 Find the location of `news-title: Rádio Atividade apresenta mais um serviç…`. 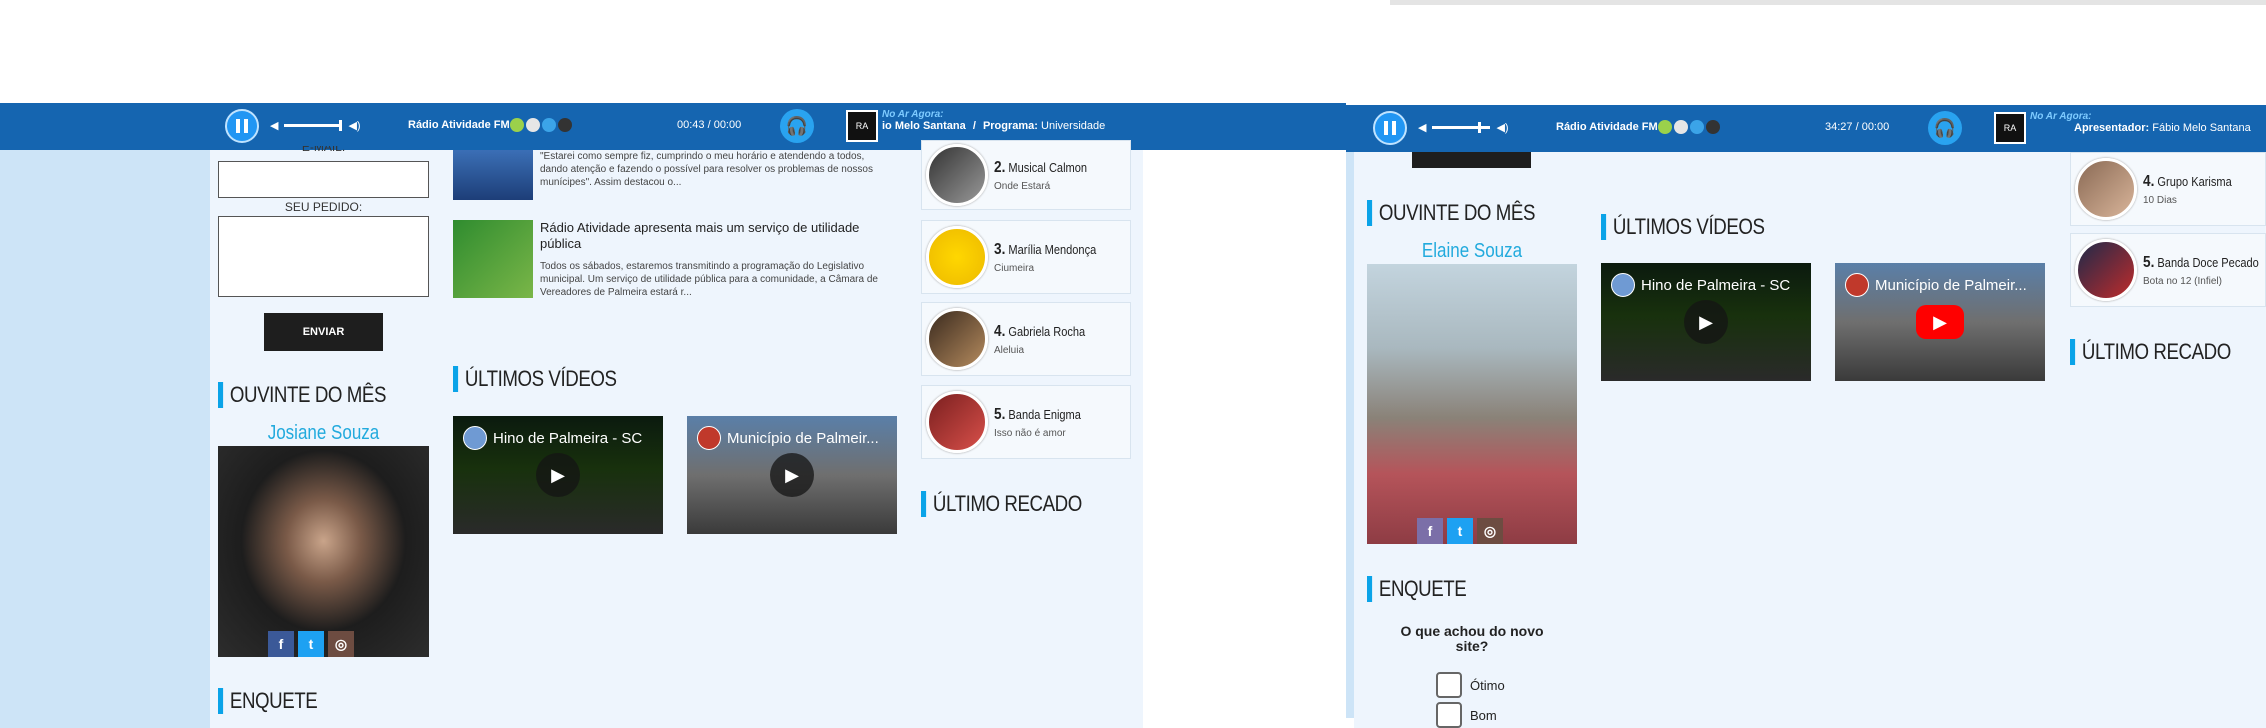

news-title: Rádio Atividade apresenta mais um serviç… is located at coordinates (710, 236).